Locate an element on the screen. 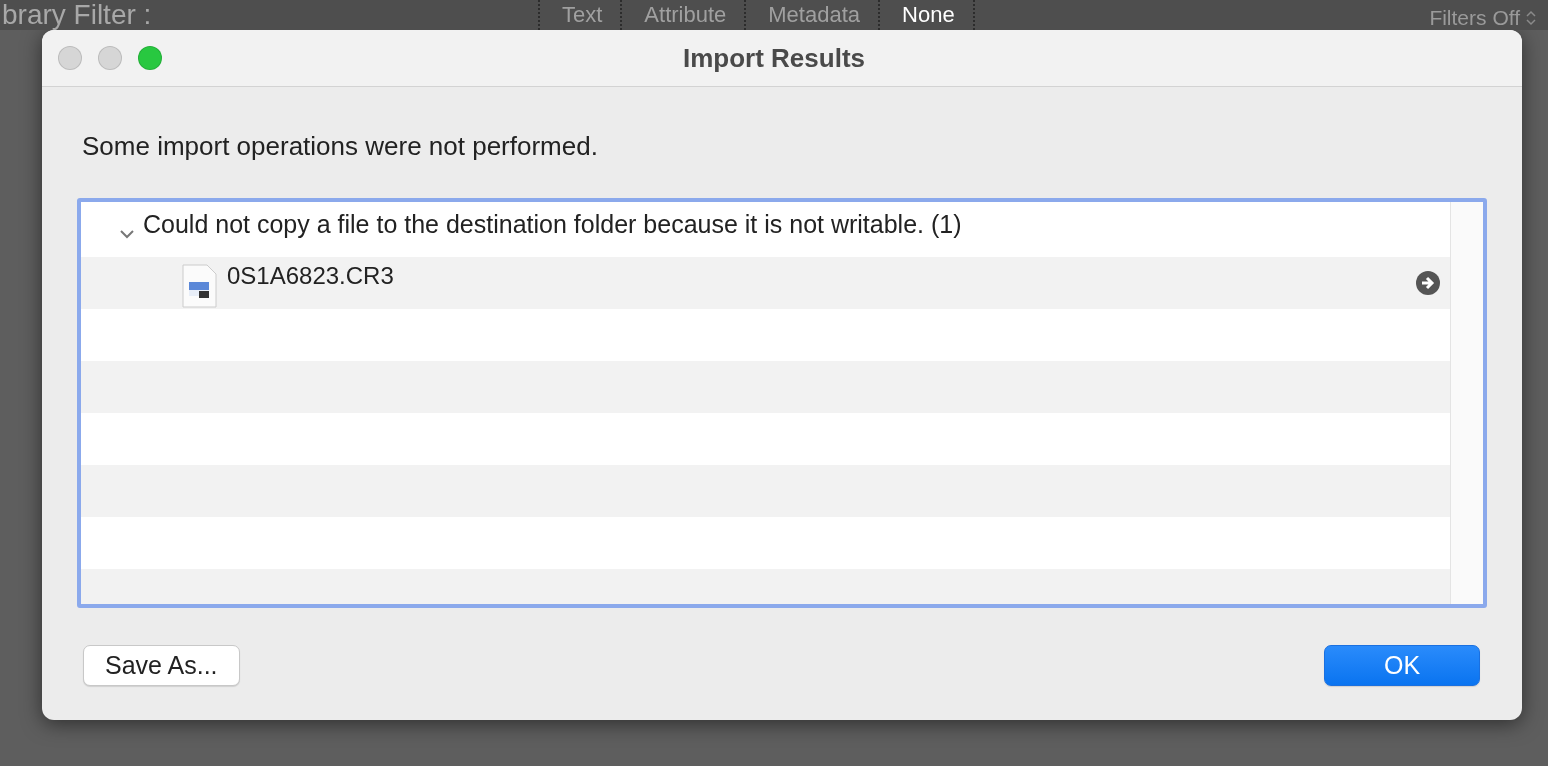  error-message: Could not copy a file to the destination folder because it is not writable. (1) is located at coordinates (552, 224).